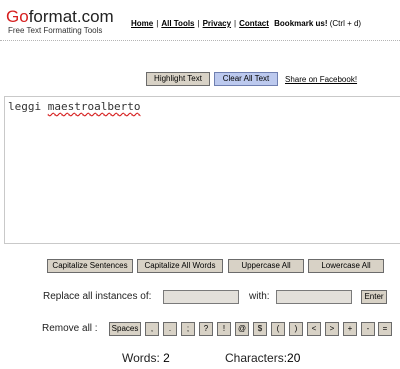 This screenshot has width=400, height=369. What do you see at coordinates (177, 23) in the screenshot?
I see `nav-all-tools-link: All Tools` at bounding box center [177, 23].